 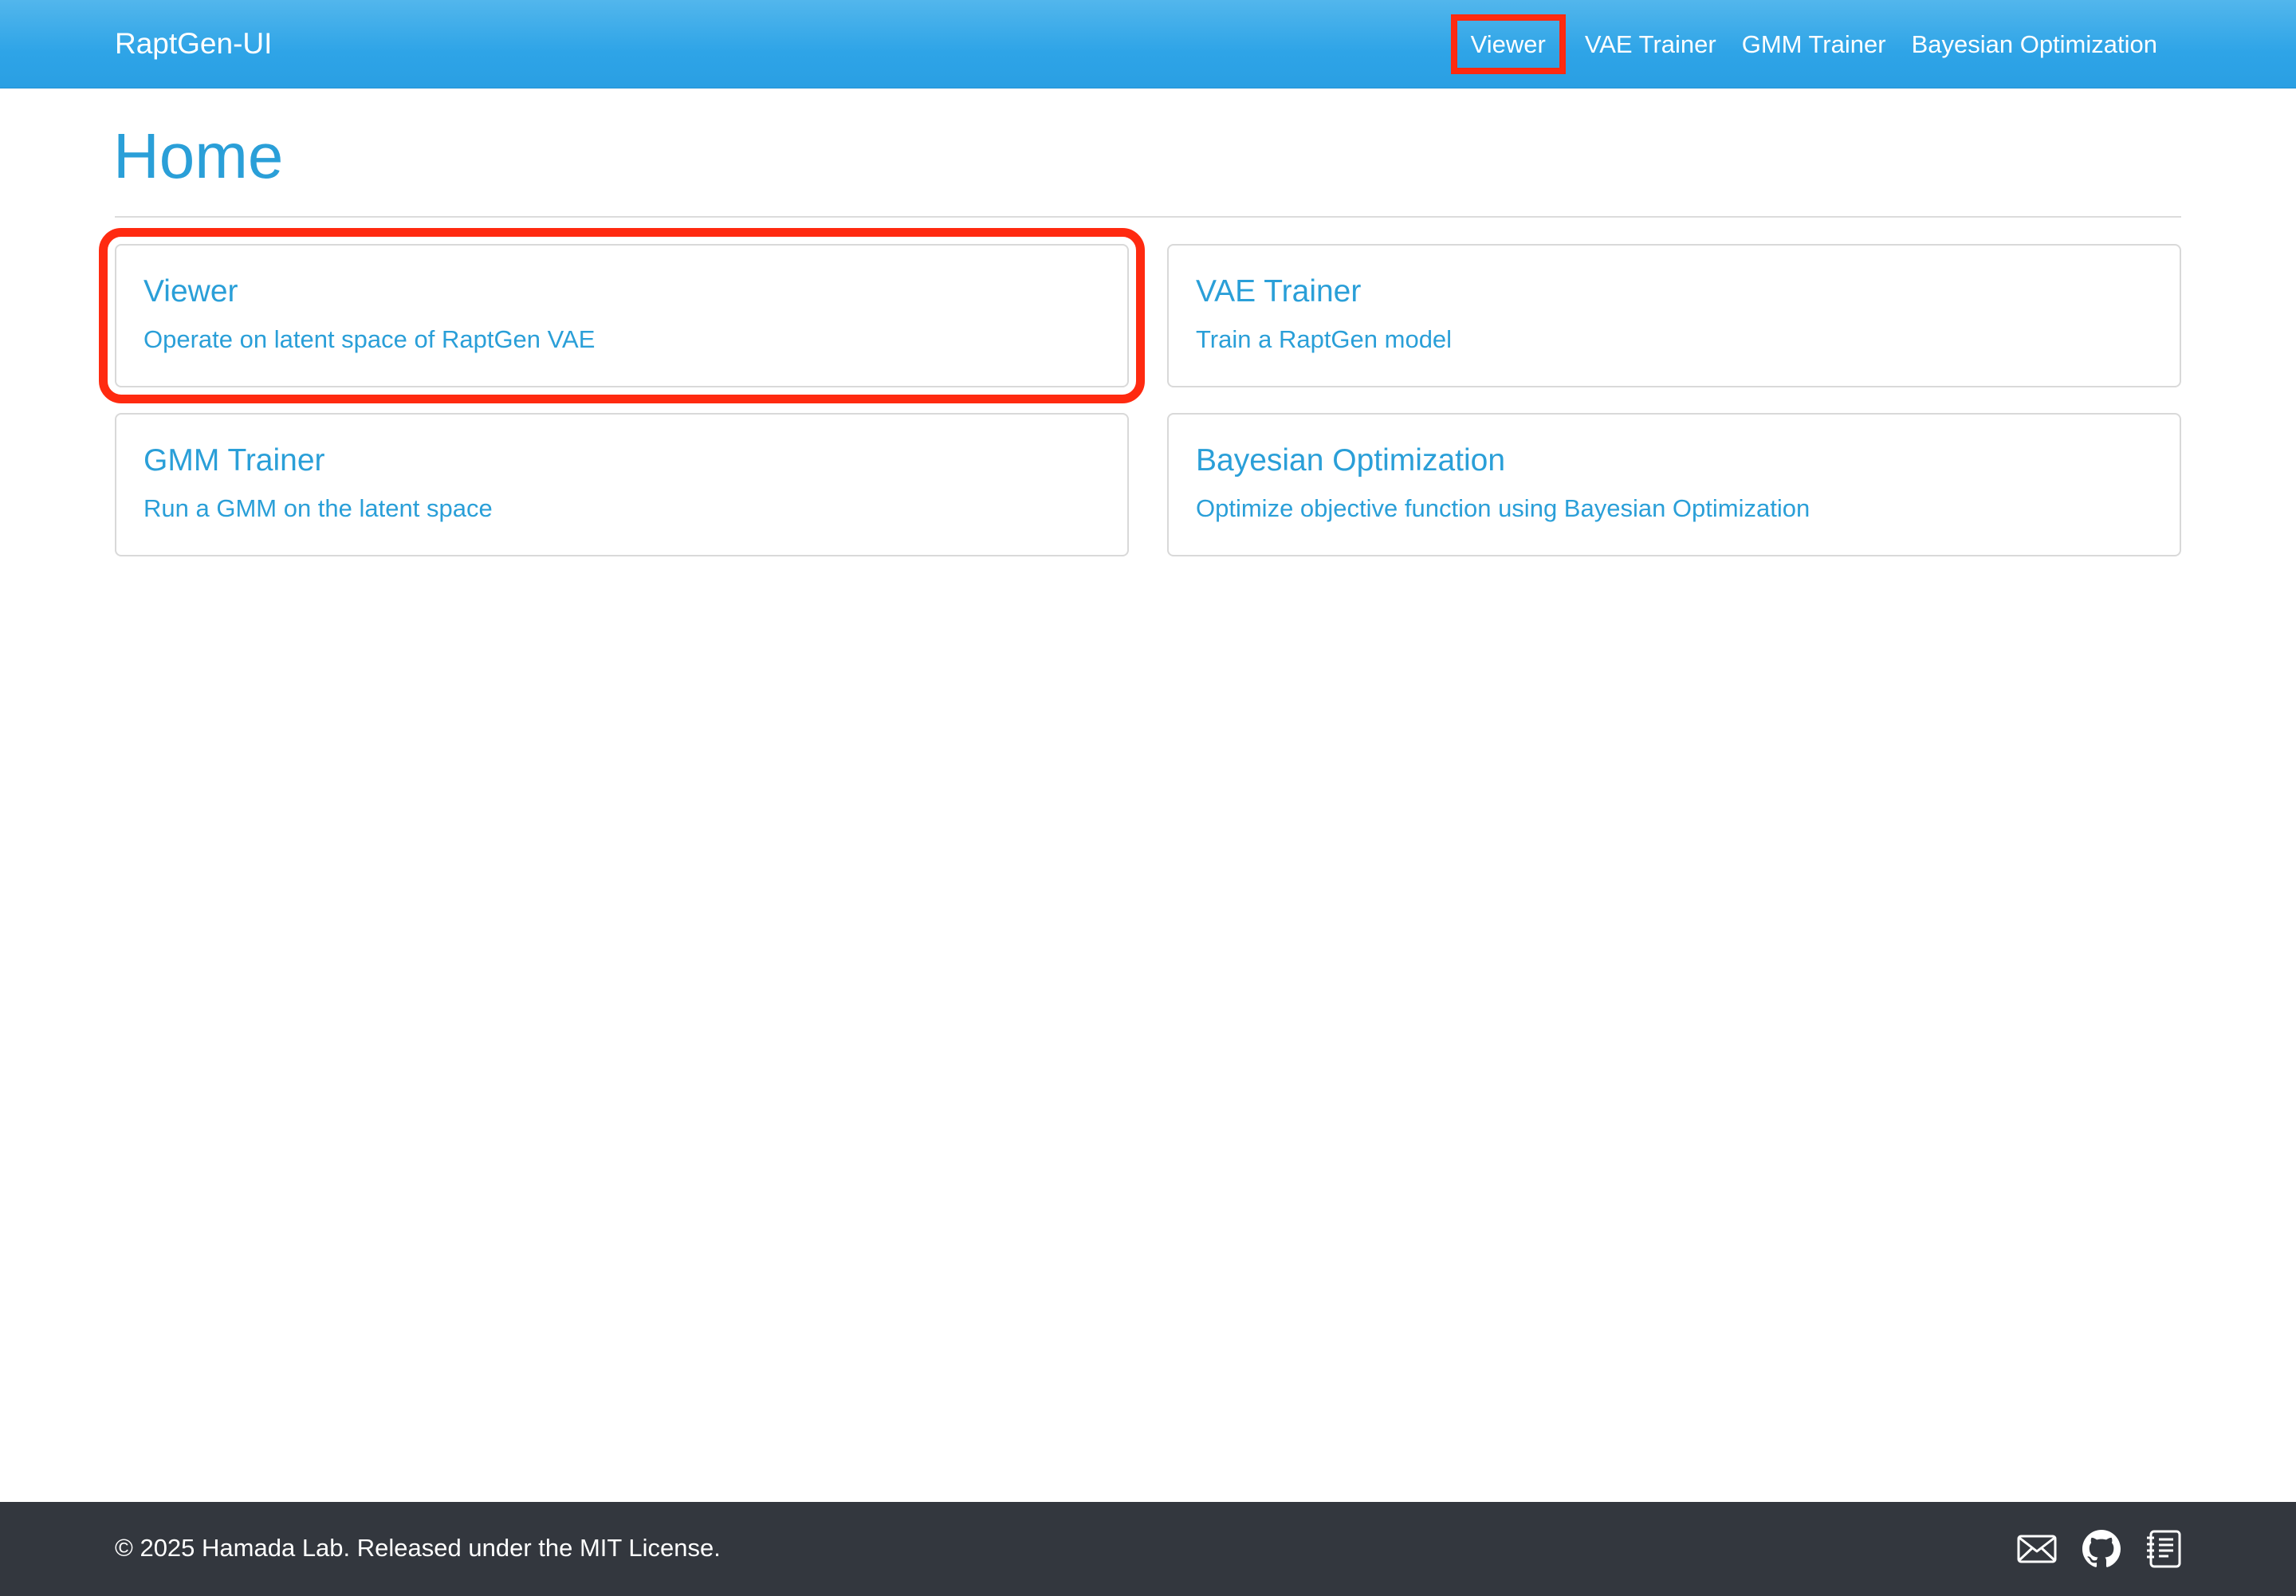 I want to click on nav-link-vae-trainer: VAE Trainer, so click(x=1651, y=44).